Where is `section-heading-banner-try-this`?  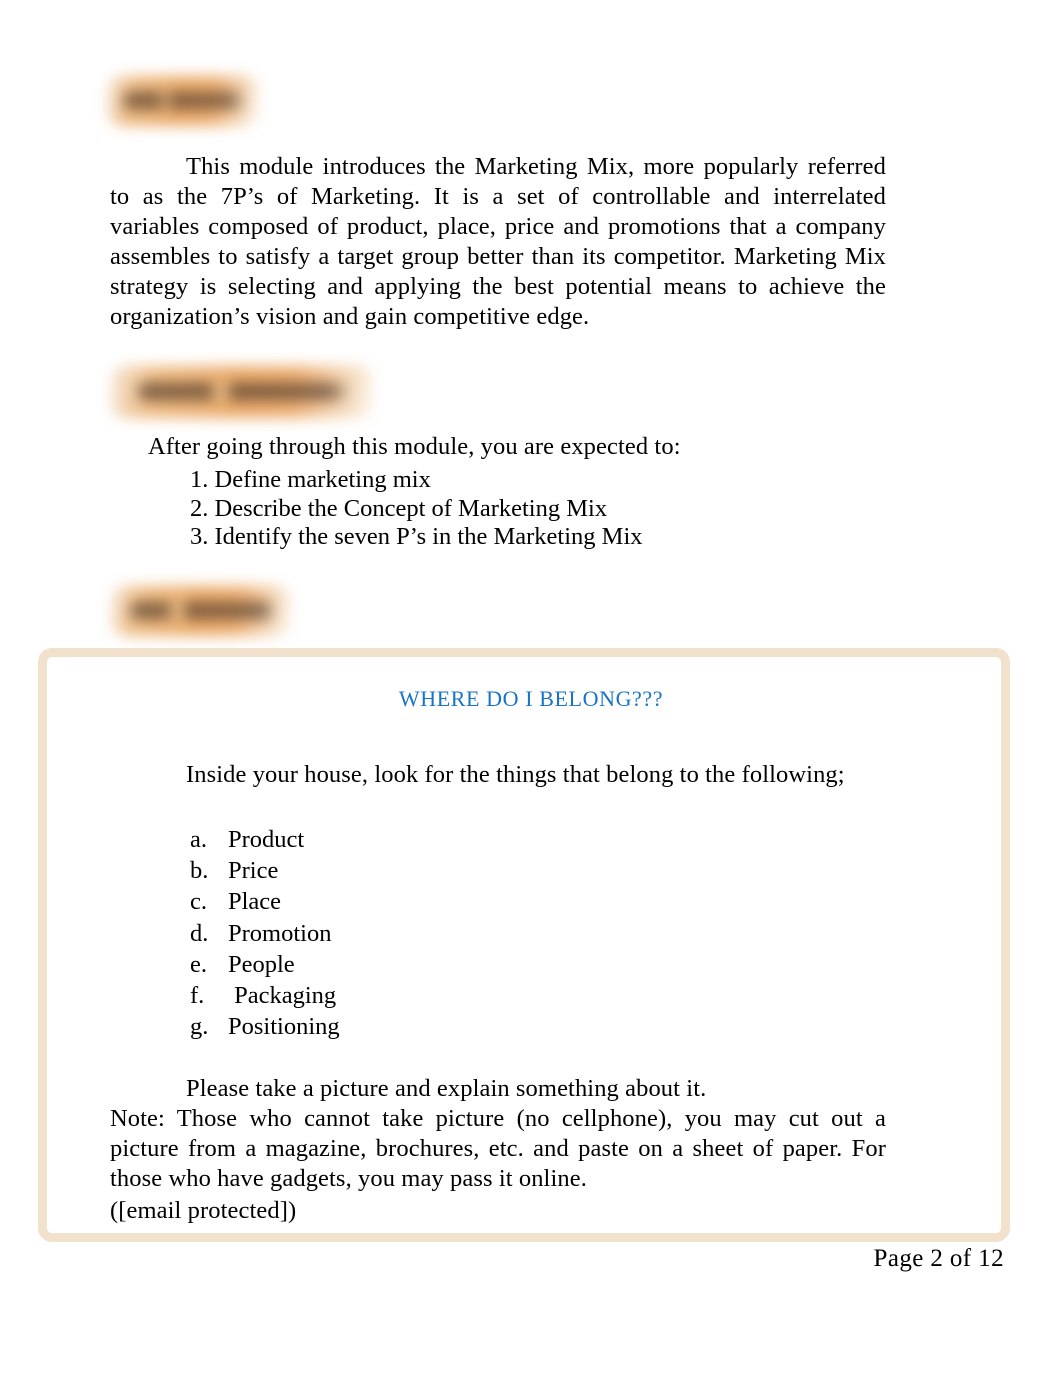 section-heading-banner-try-this is located at coordinates (201, 611).